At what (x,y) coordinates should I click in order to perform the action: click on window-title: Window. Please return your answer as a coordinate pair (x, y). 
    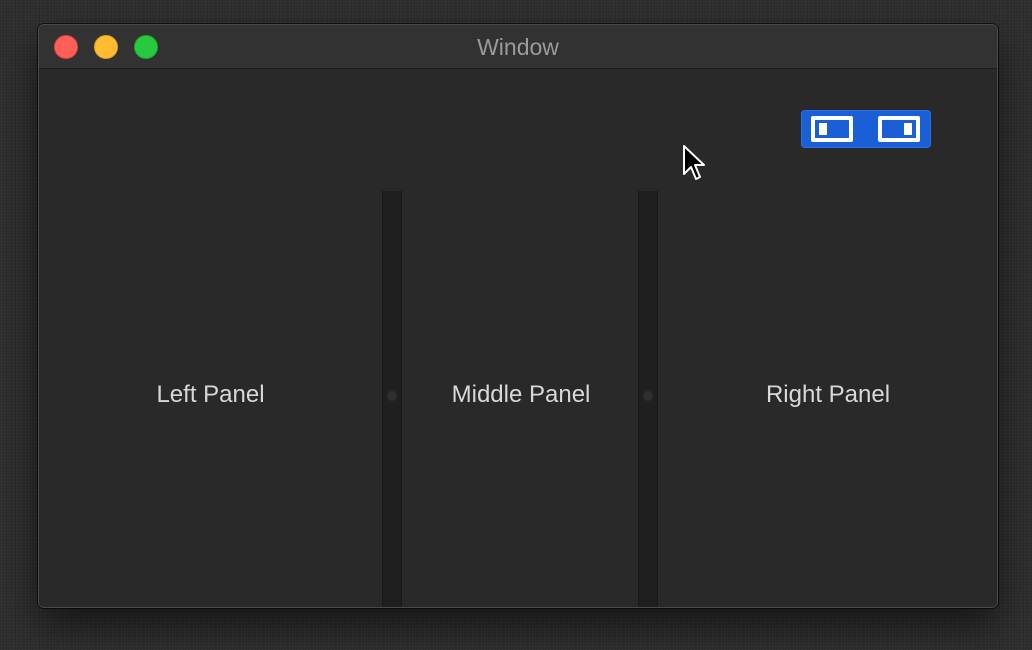
    Looking at the image, I should click on (518, 47).